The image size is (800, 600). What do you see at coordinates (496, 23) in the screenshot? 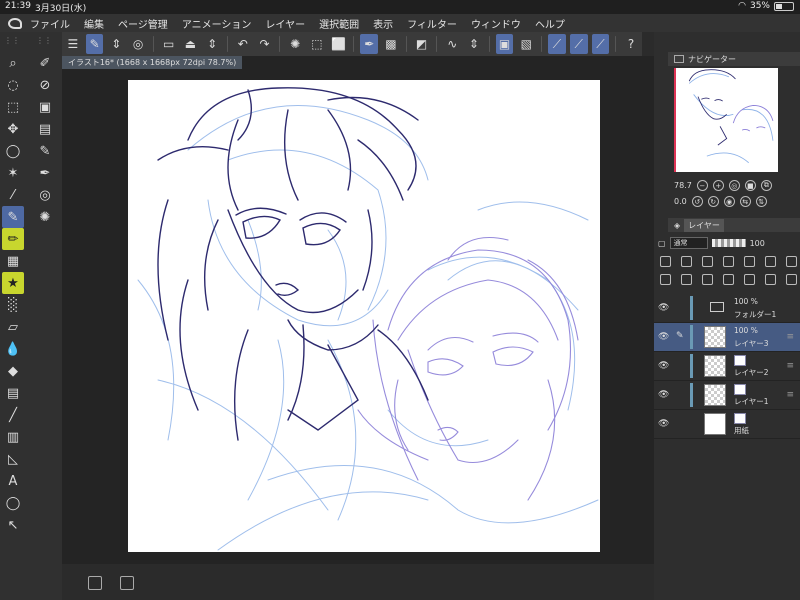
I see `menu-window: ウィンドウ` at bounding box center [496, 23].